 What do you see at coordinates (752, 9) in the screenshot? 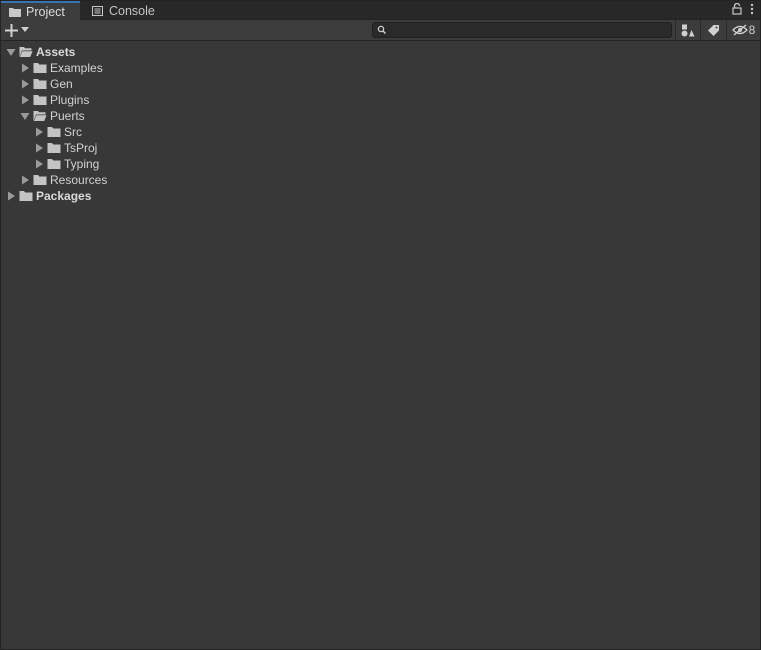
I see `more-options-icon` at bounding box center [752, 9].